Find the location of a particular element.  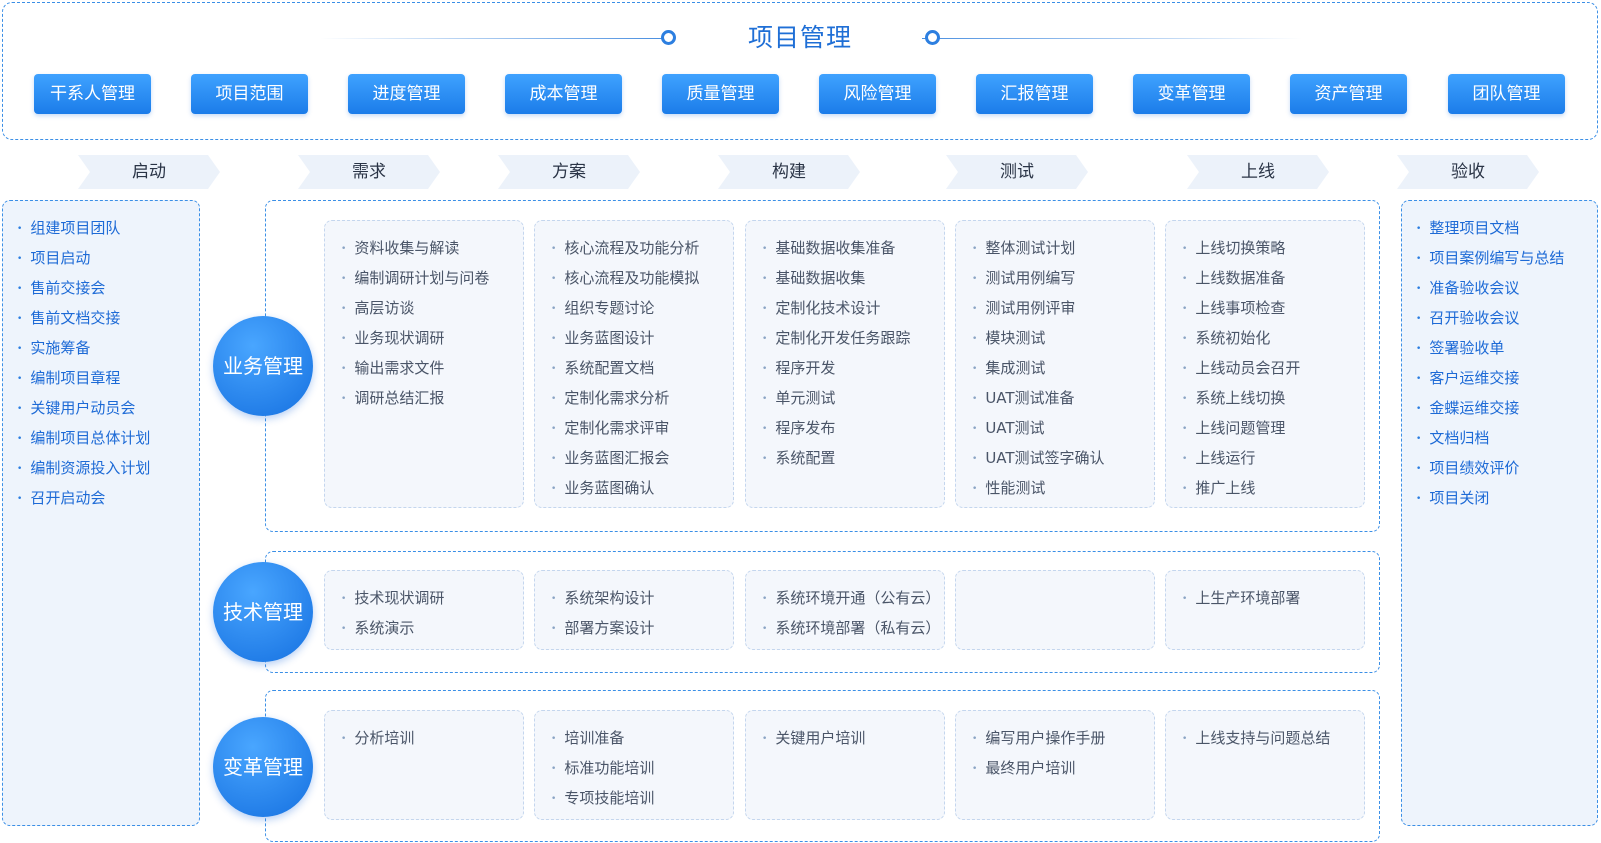

task-item: 培训准备 is located at coordinates (642, 738).